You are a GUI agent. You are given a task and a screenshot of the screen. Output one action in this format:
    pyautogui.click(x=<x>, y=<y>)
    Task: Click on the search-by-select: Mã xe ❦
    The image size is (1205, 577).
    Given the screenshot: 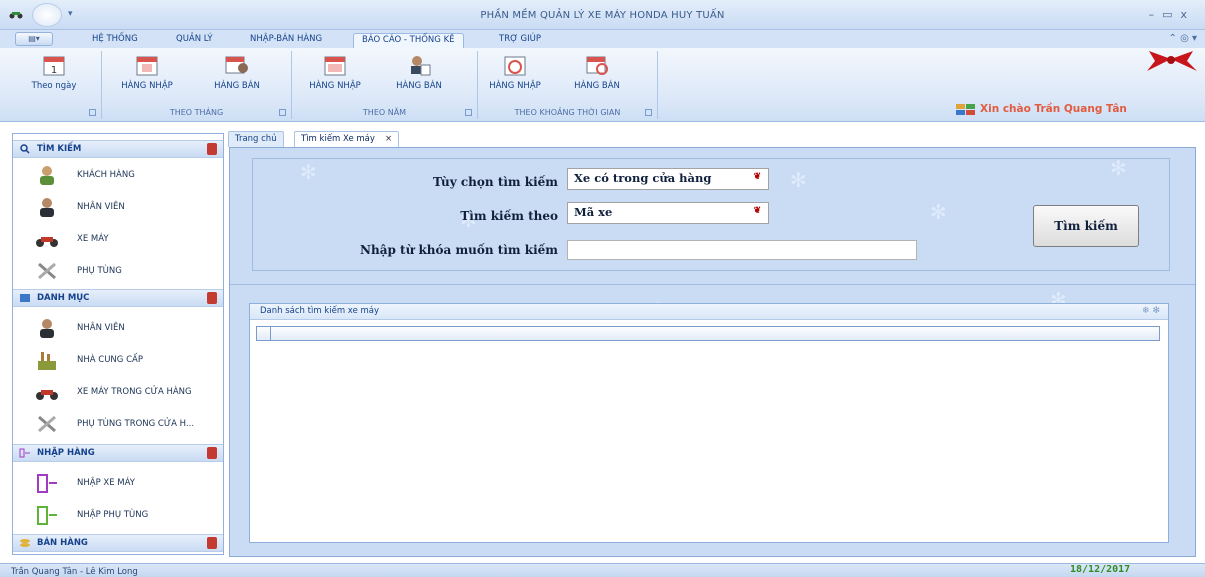 What is the action you would take?
    pyautogui.click(x=668, y=213)
    